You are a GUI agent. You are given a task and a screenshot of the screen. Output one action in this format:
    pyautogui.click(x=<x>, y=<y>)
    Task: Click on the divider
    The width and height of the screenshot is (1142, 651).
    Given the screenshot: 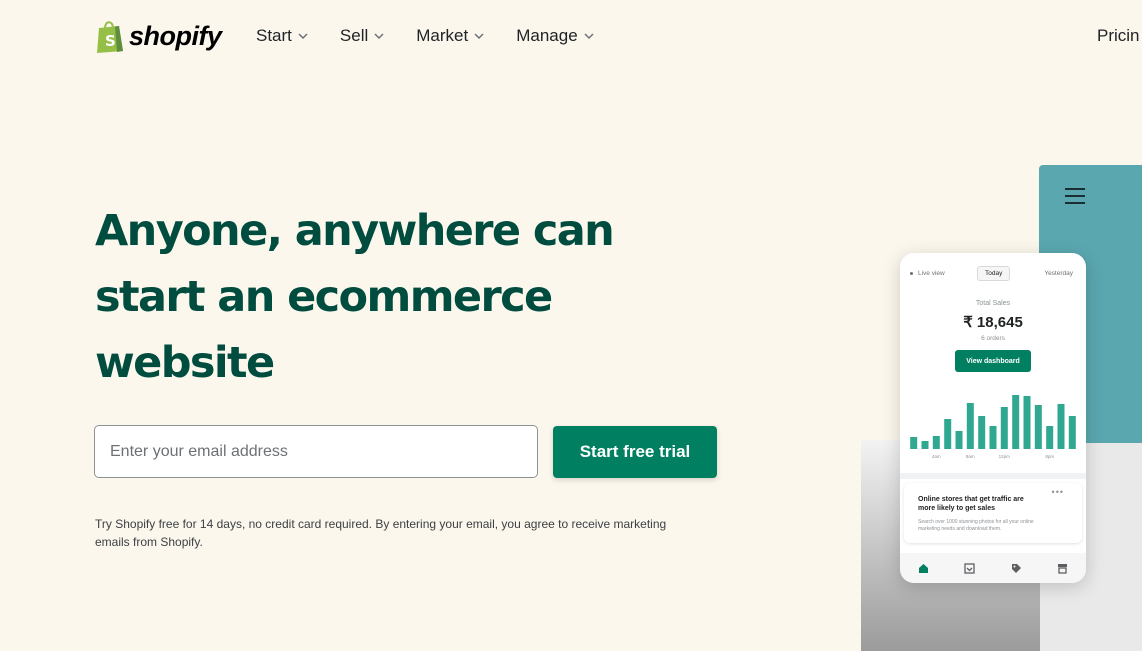 What is the action you would take?
    pyautogui.click(x=993, y=476)
    